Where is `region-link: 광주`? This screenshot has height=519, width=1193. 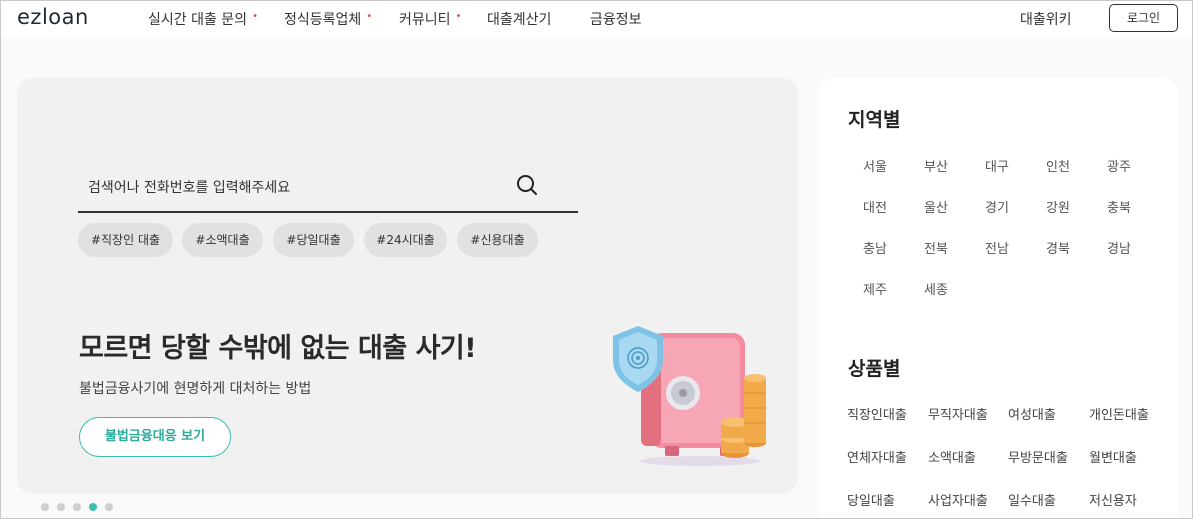 region-link: 광주 is located at coordinates (1119, 165).